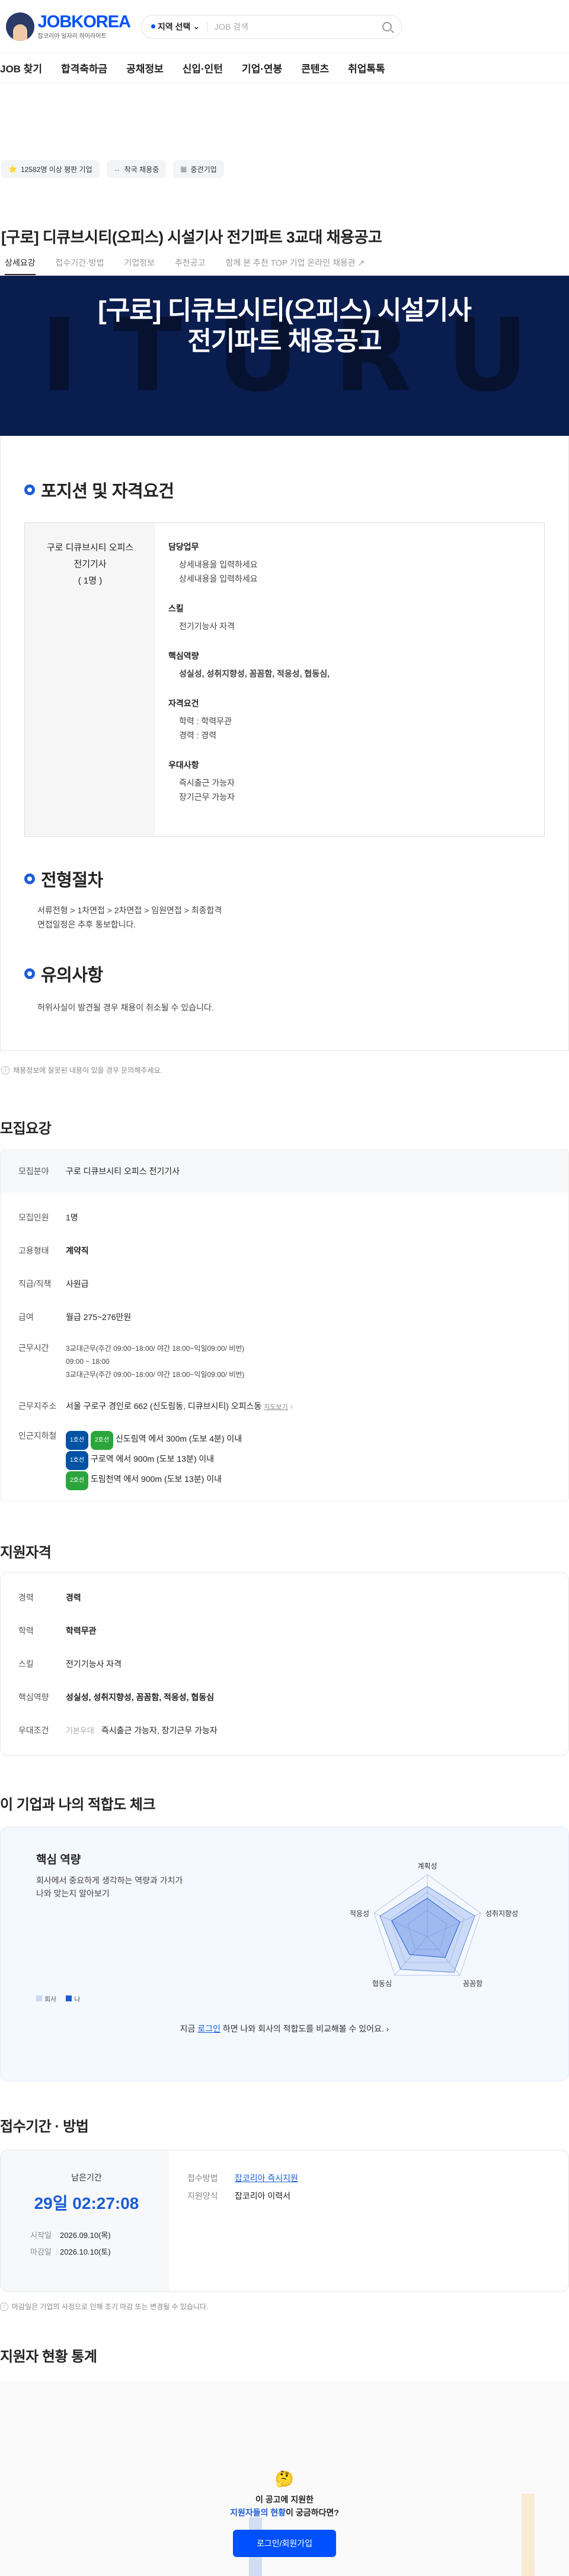  I want to click on subway-item: 2호선 도림천역 에서 900m (도보 13분) 이내, so click(317, 1480).